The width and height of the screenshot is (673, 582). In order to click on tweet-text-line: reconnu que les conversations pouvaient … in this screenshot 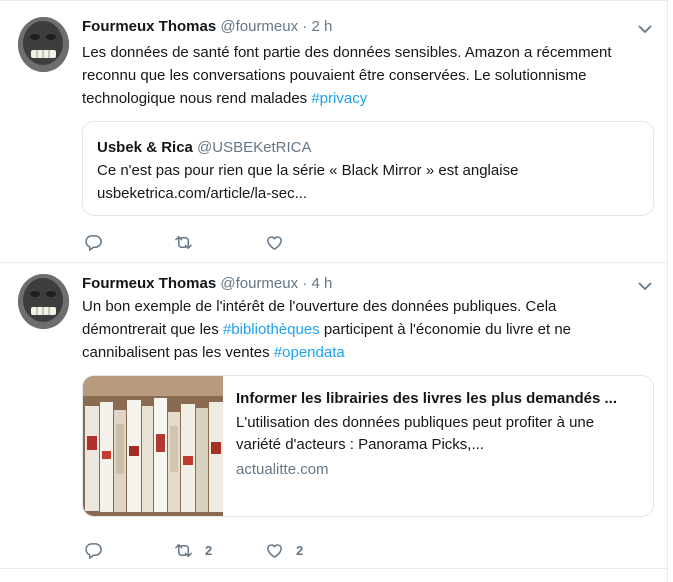, I will do `click(334, 75)`.